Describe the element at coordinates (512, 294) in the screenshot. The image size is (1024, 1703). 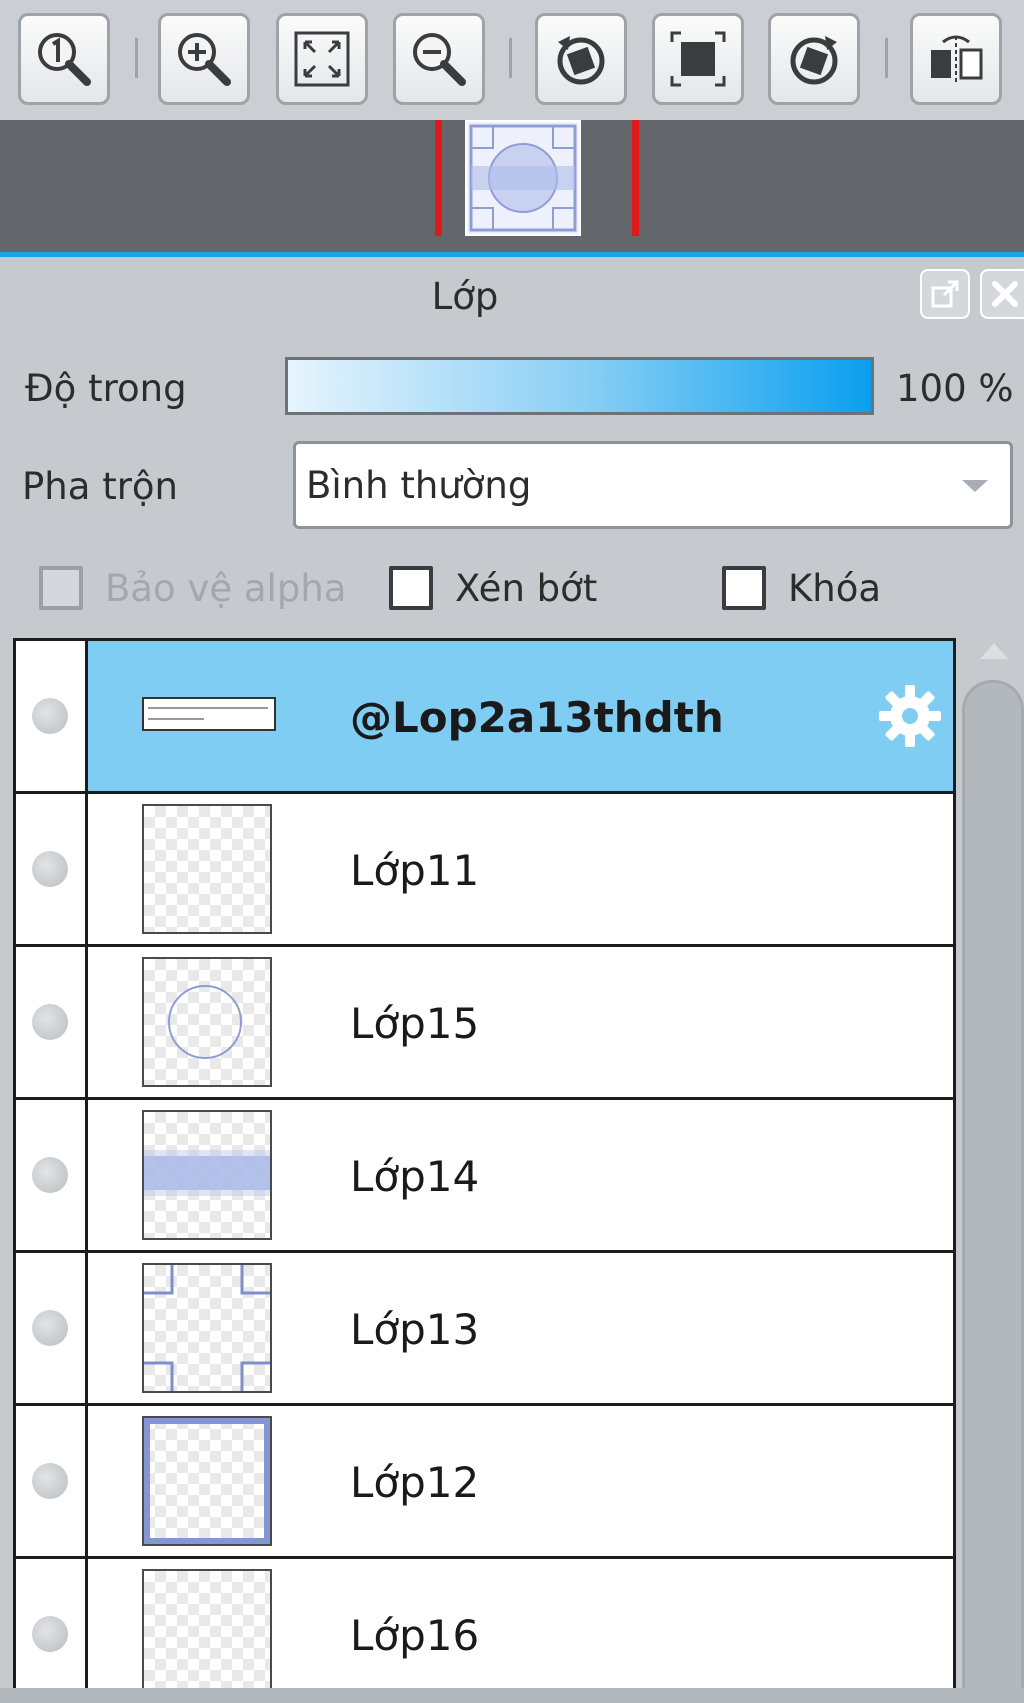
I see `layer-panel-header: Lớp` at that location.